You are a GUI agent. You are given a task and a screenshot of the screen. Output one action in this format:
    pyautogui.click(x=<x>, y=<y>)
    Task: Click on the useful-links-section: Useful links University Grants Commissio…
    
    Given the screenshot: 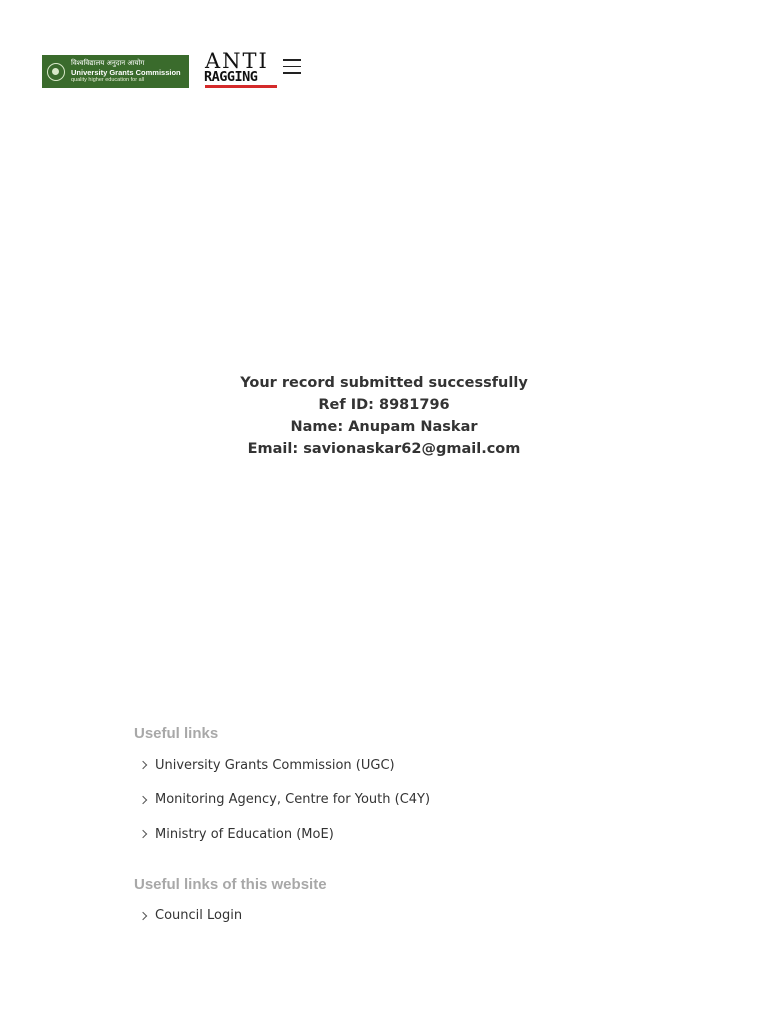 What is the action you would take?
    pyautogui.click(x=414, y=786)
    